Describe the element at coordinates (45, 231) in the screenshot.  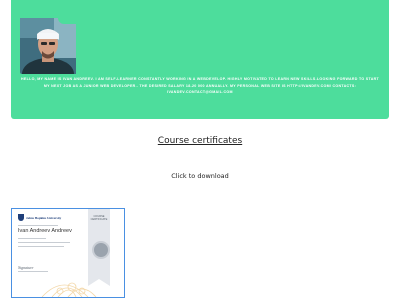
I see `certificate-recipient: Ivan Andreev Andreev` at that location.